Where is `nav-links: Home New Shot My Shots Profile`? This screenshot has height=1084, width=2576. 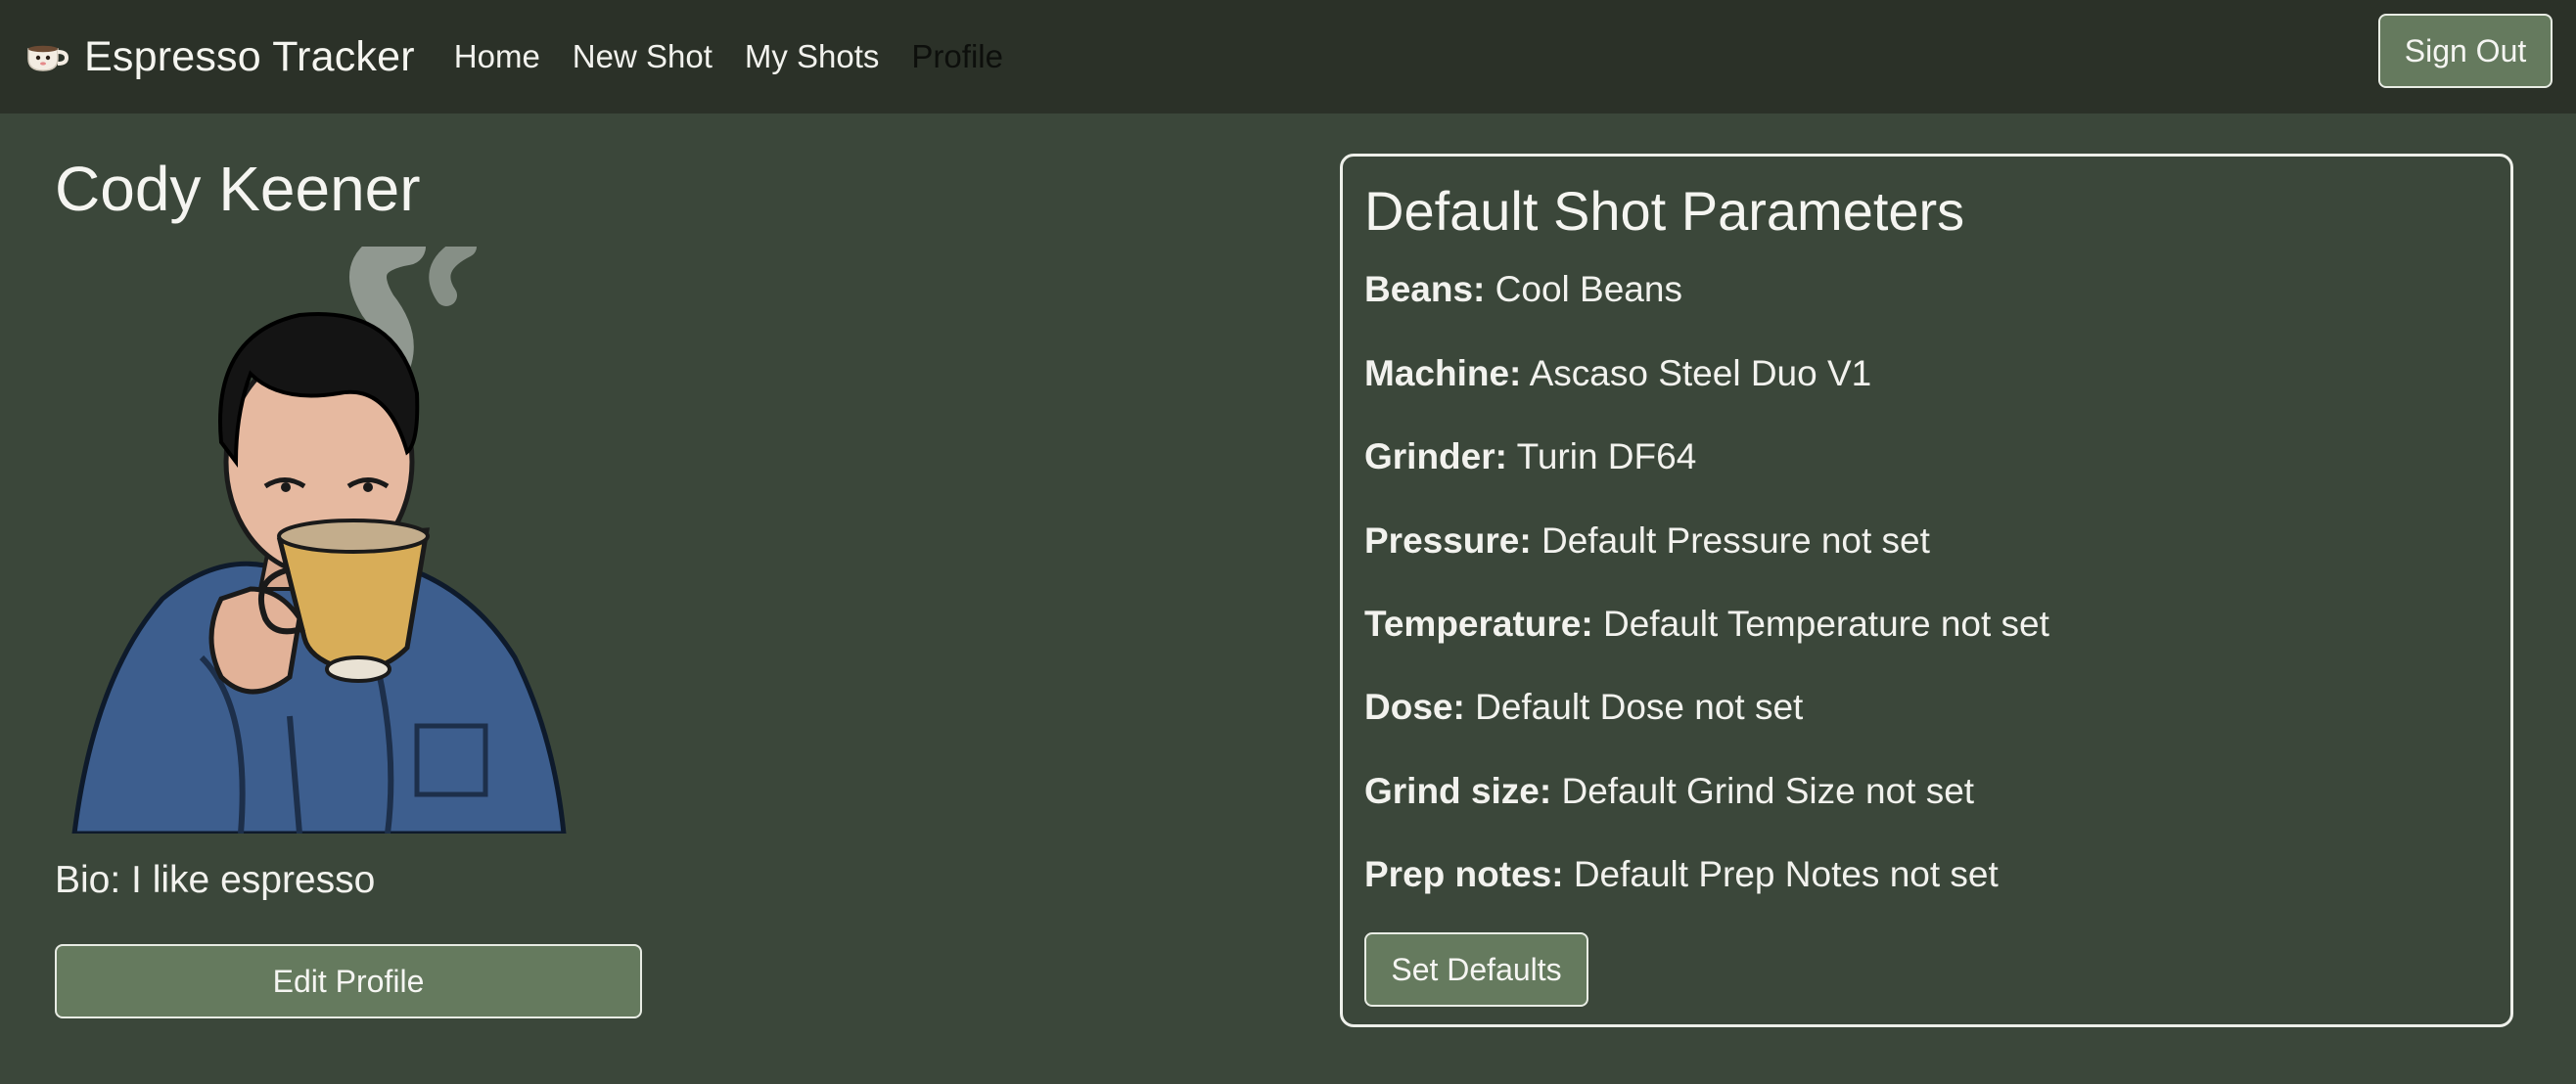 nav-links: Home New Shot My Shots Profile is located at coordinates (745, 56).